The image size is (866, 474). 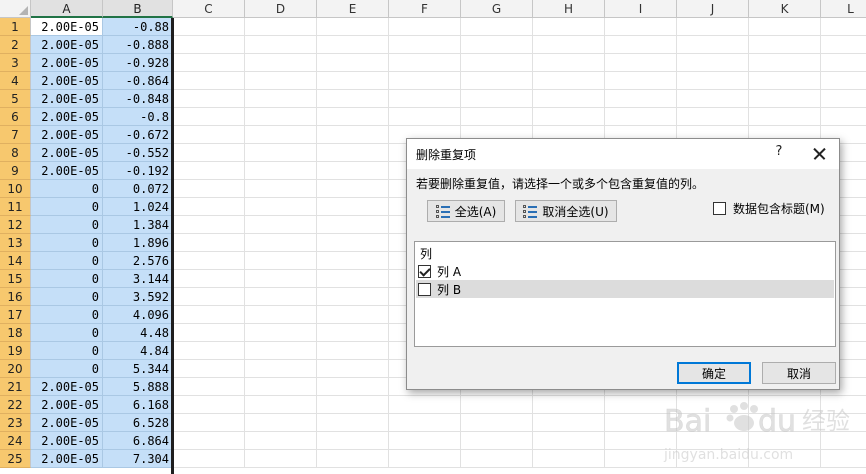 I want to click on cell-b: 6.864, so click(x=138, y=441).